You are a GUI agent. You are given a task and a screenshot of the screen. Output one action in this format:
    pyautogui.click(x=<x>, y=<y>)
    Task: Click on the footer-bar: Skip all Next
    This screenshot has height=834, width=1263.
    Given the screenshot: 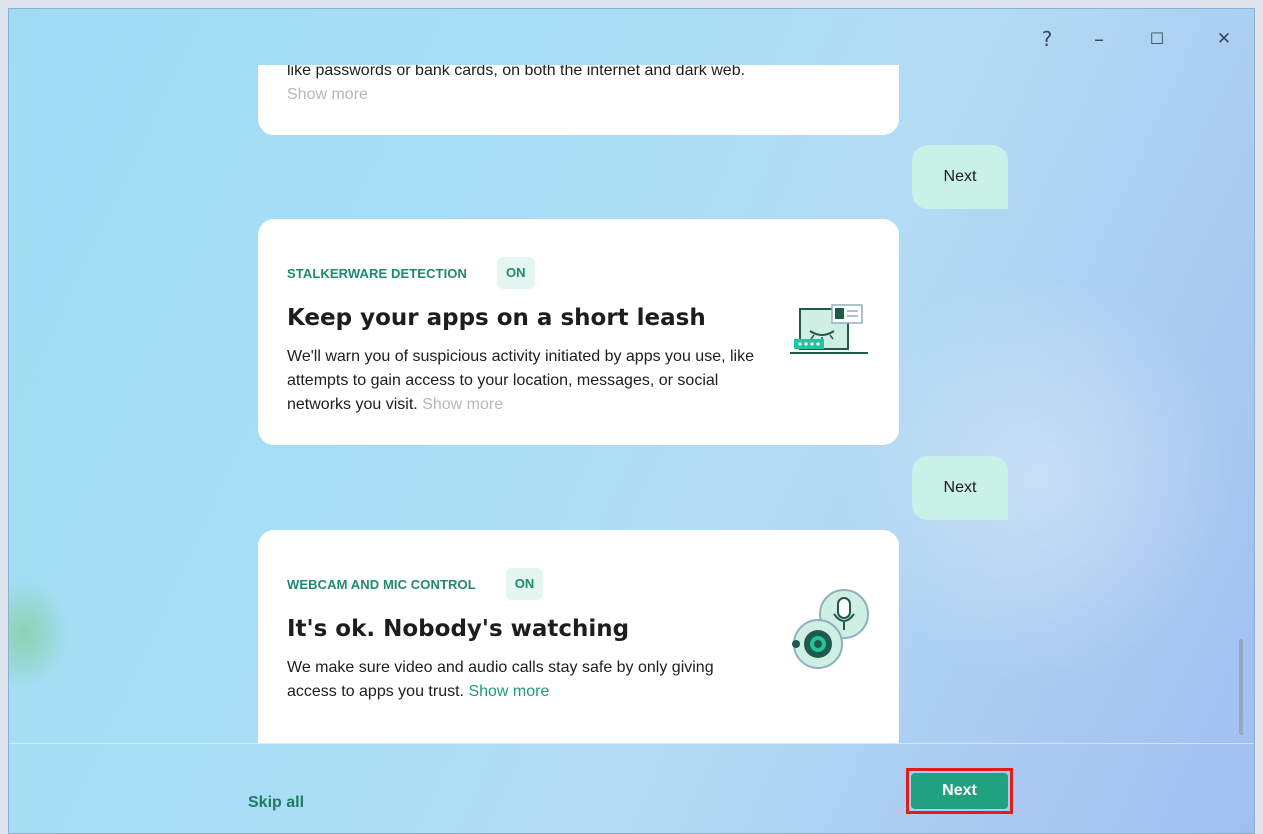 What is the action you would take?
    pyautogui.click(x=631, y=788)
    